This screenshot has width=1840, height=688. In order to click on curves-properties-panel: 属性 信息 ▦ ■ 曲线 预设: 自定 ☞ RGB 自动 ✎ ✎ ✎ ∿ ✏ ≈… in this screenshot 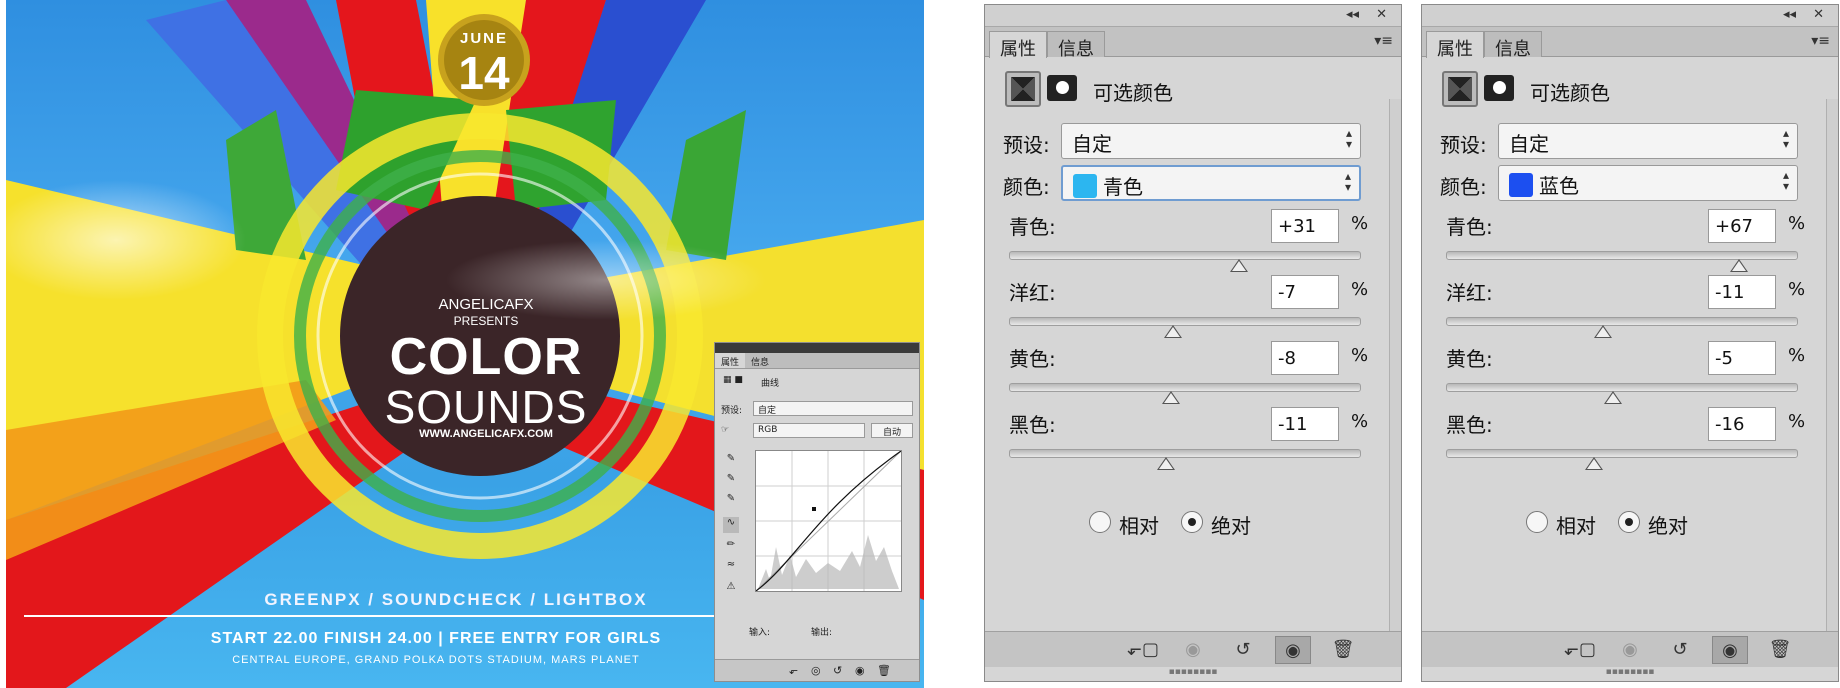, I will do `click(817, 512)`.